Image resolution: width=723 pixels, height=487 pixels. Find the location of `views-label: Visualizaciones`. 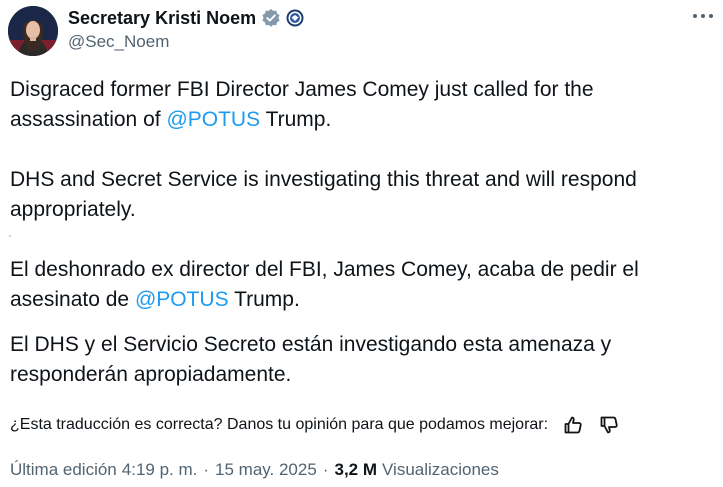

views-label: Visualizaciones is located at coordinates (440, 469).